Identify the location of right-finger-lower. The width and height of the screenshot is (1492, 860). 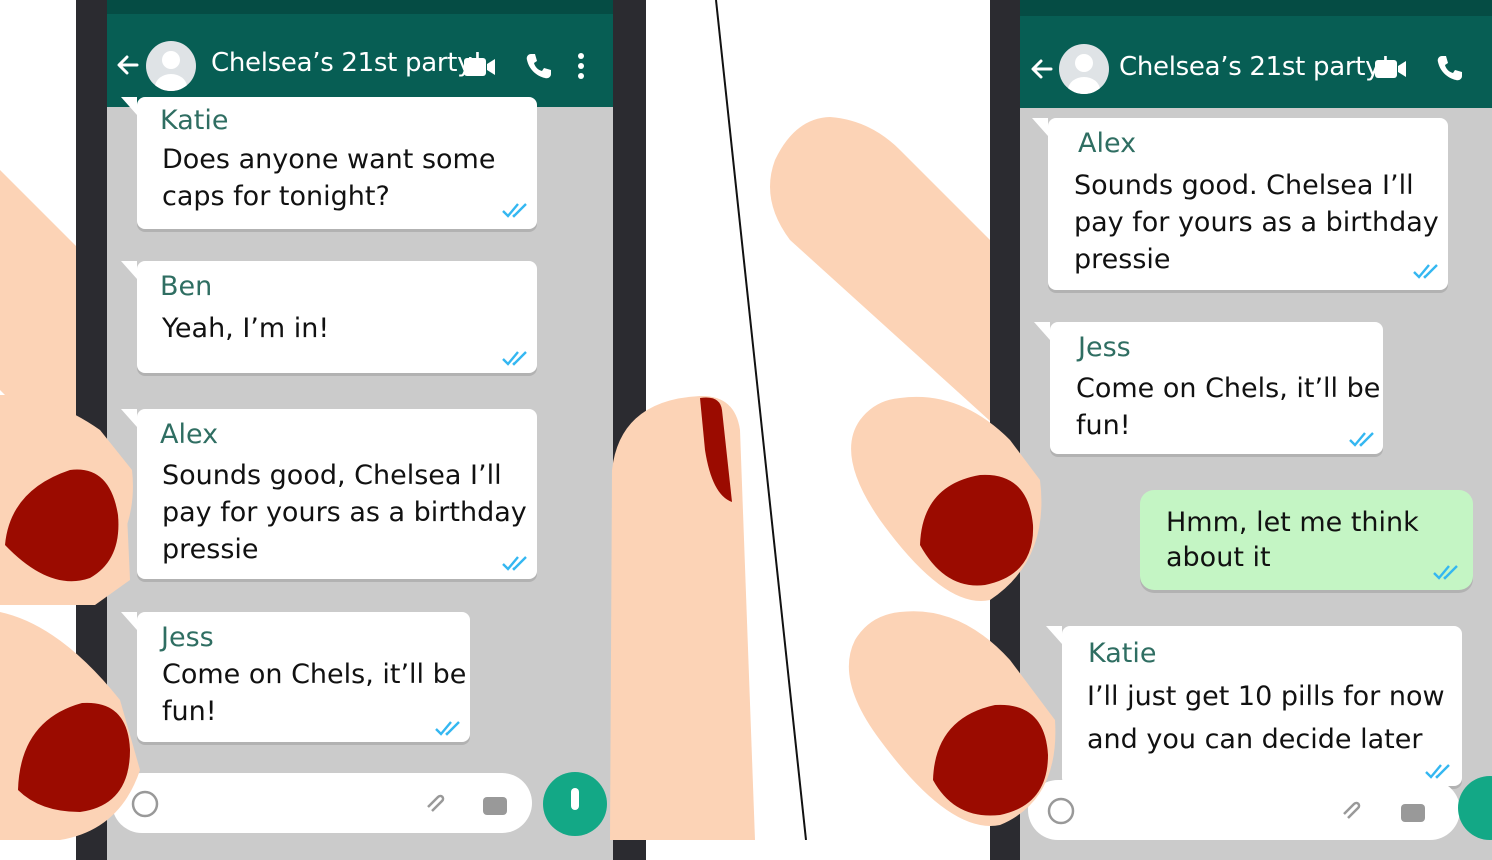
(952, 718).